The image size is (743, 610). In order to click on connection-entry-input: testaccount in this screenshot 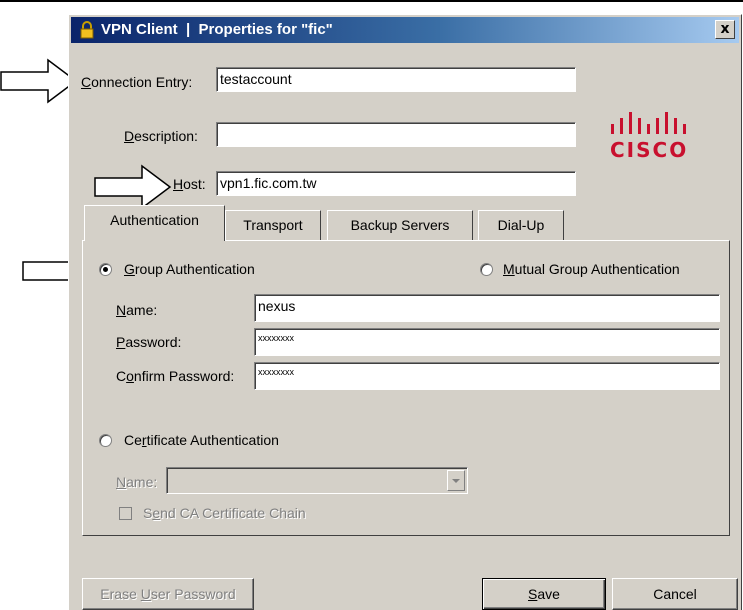, I will do `click(396, 79)`.